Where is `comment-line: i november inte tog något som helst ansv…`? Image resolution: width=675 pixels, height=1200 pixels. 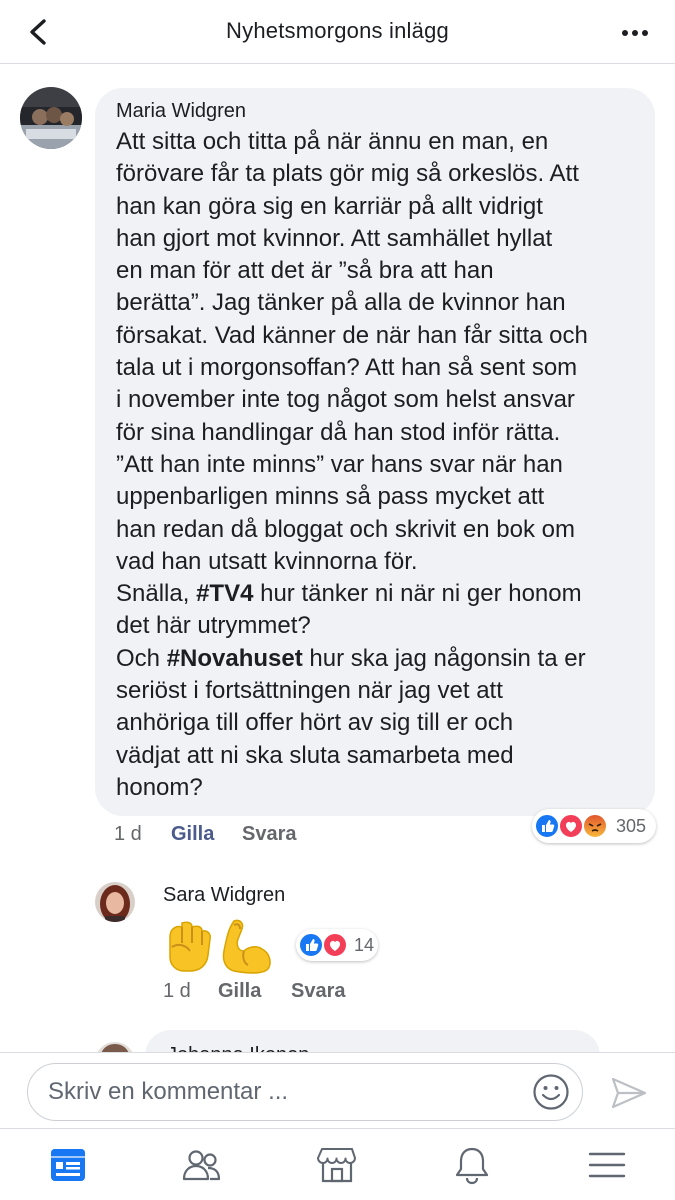
comment-line: i november inte tog något som helst ansv… is located at coordinates (345, 400).